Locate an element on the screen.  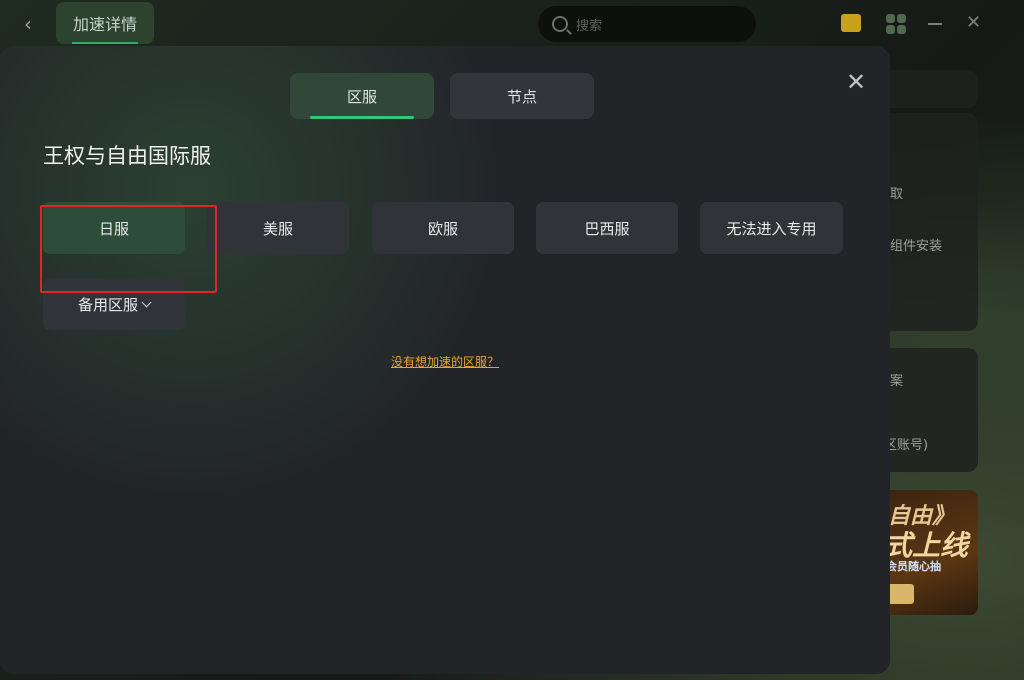
side-text-3: 案 is located at coordinates (897, 381).